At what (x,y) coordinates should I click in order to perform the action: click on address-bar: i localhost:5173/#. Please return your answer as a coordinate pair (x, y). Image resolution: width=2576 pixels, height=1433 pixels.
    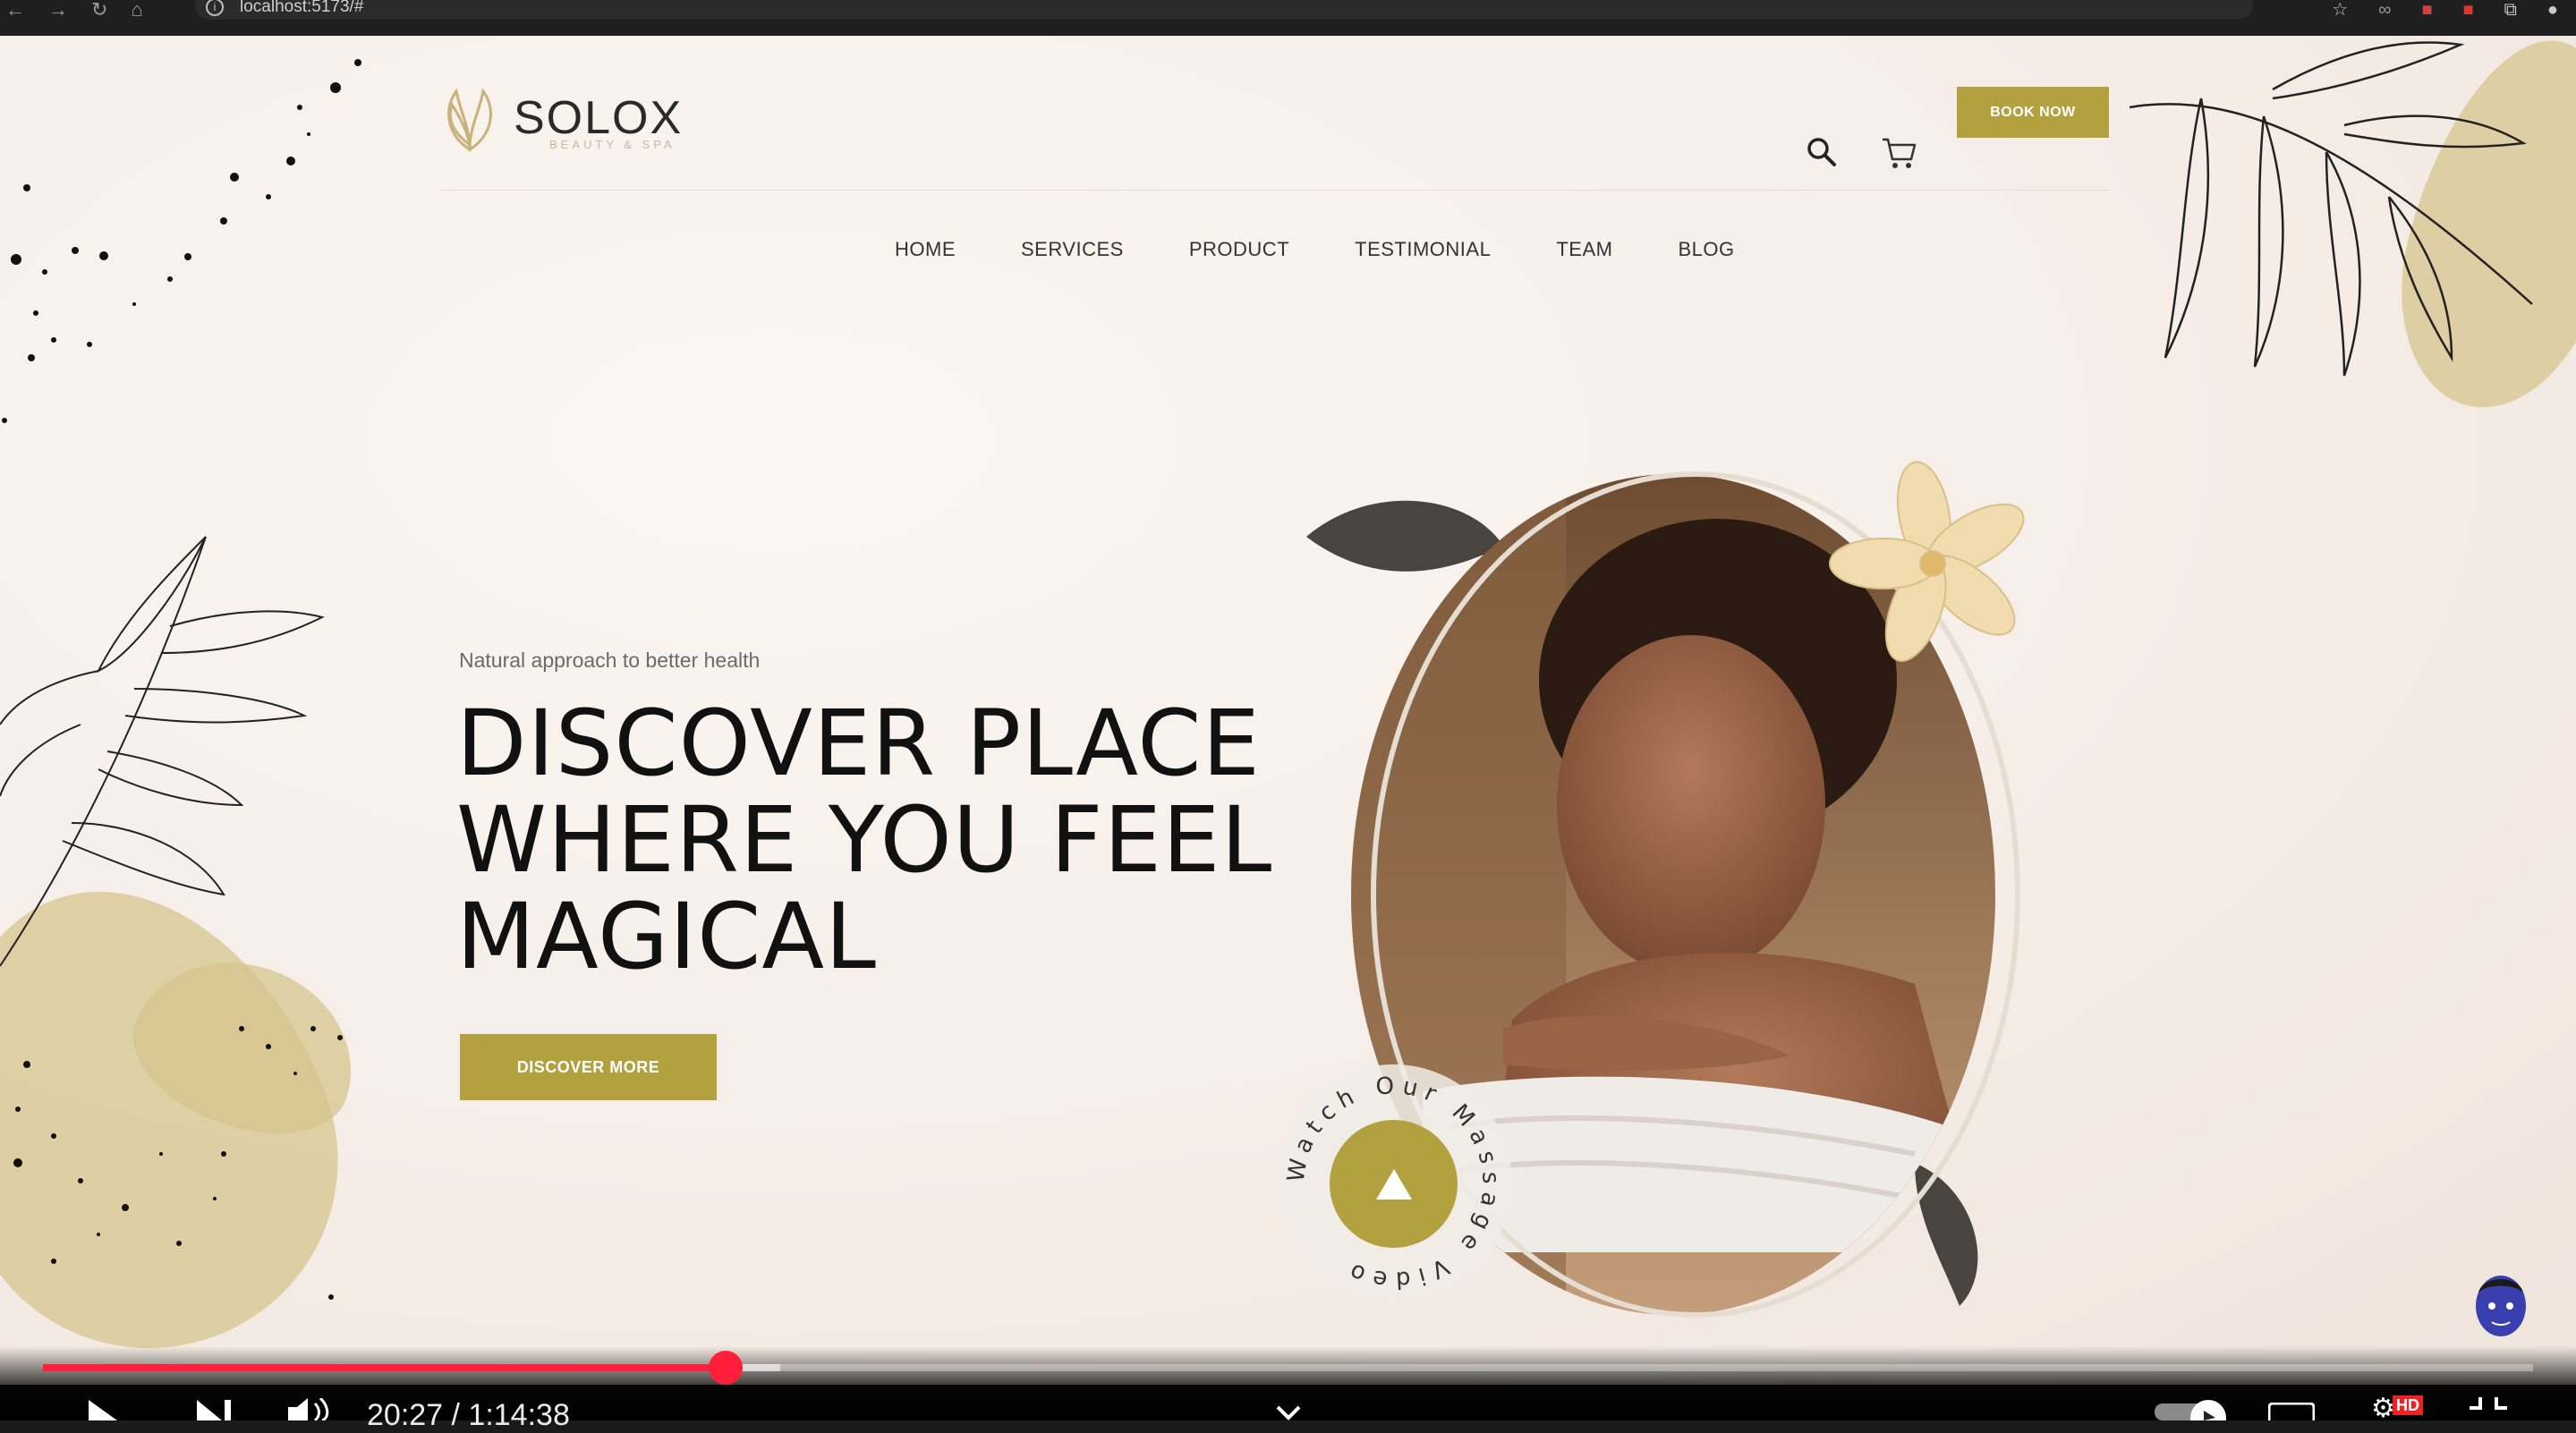
    Looking at the image, I should click on (1224, 10).